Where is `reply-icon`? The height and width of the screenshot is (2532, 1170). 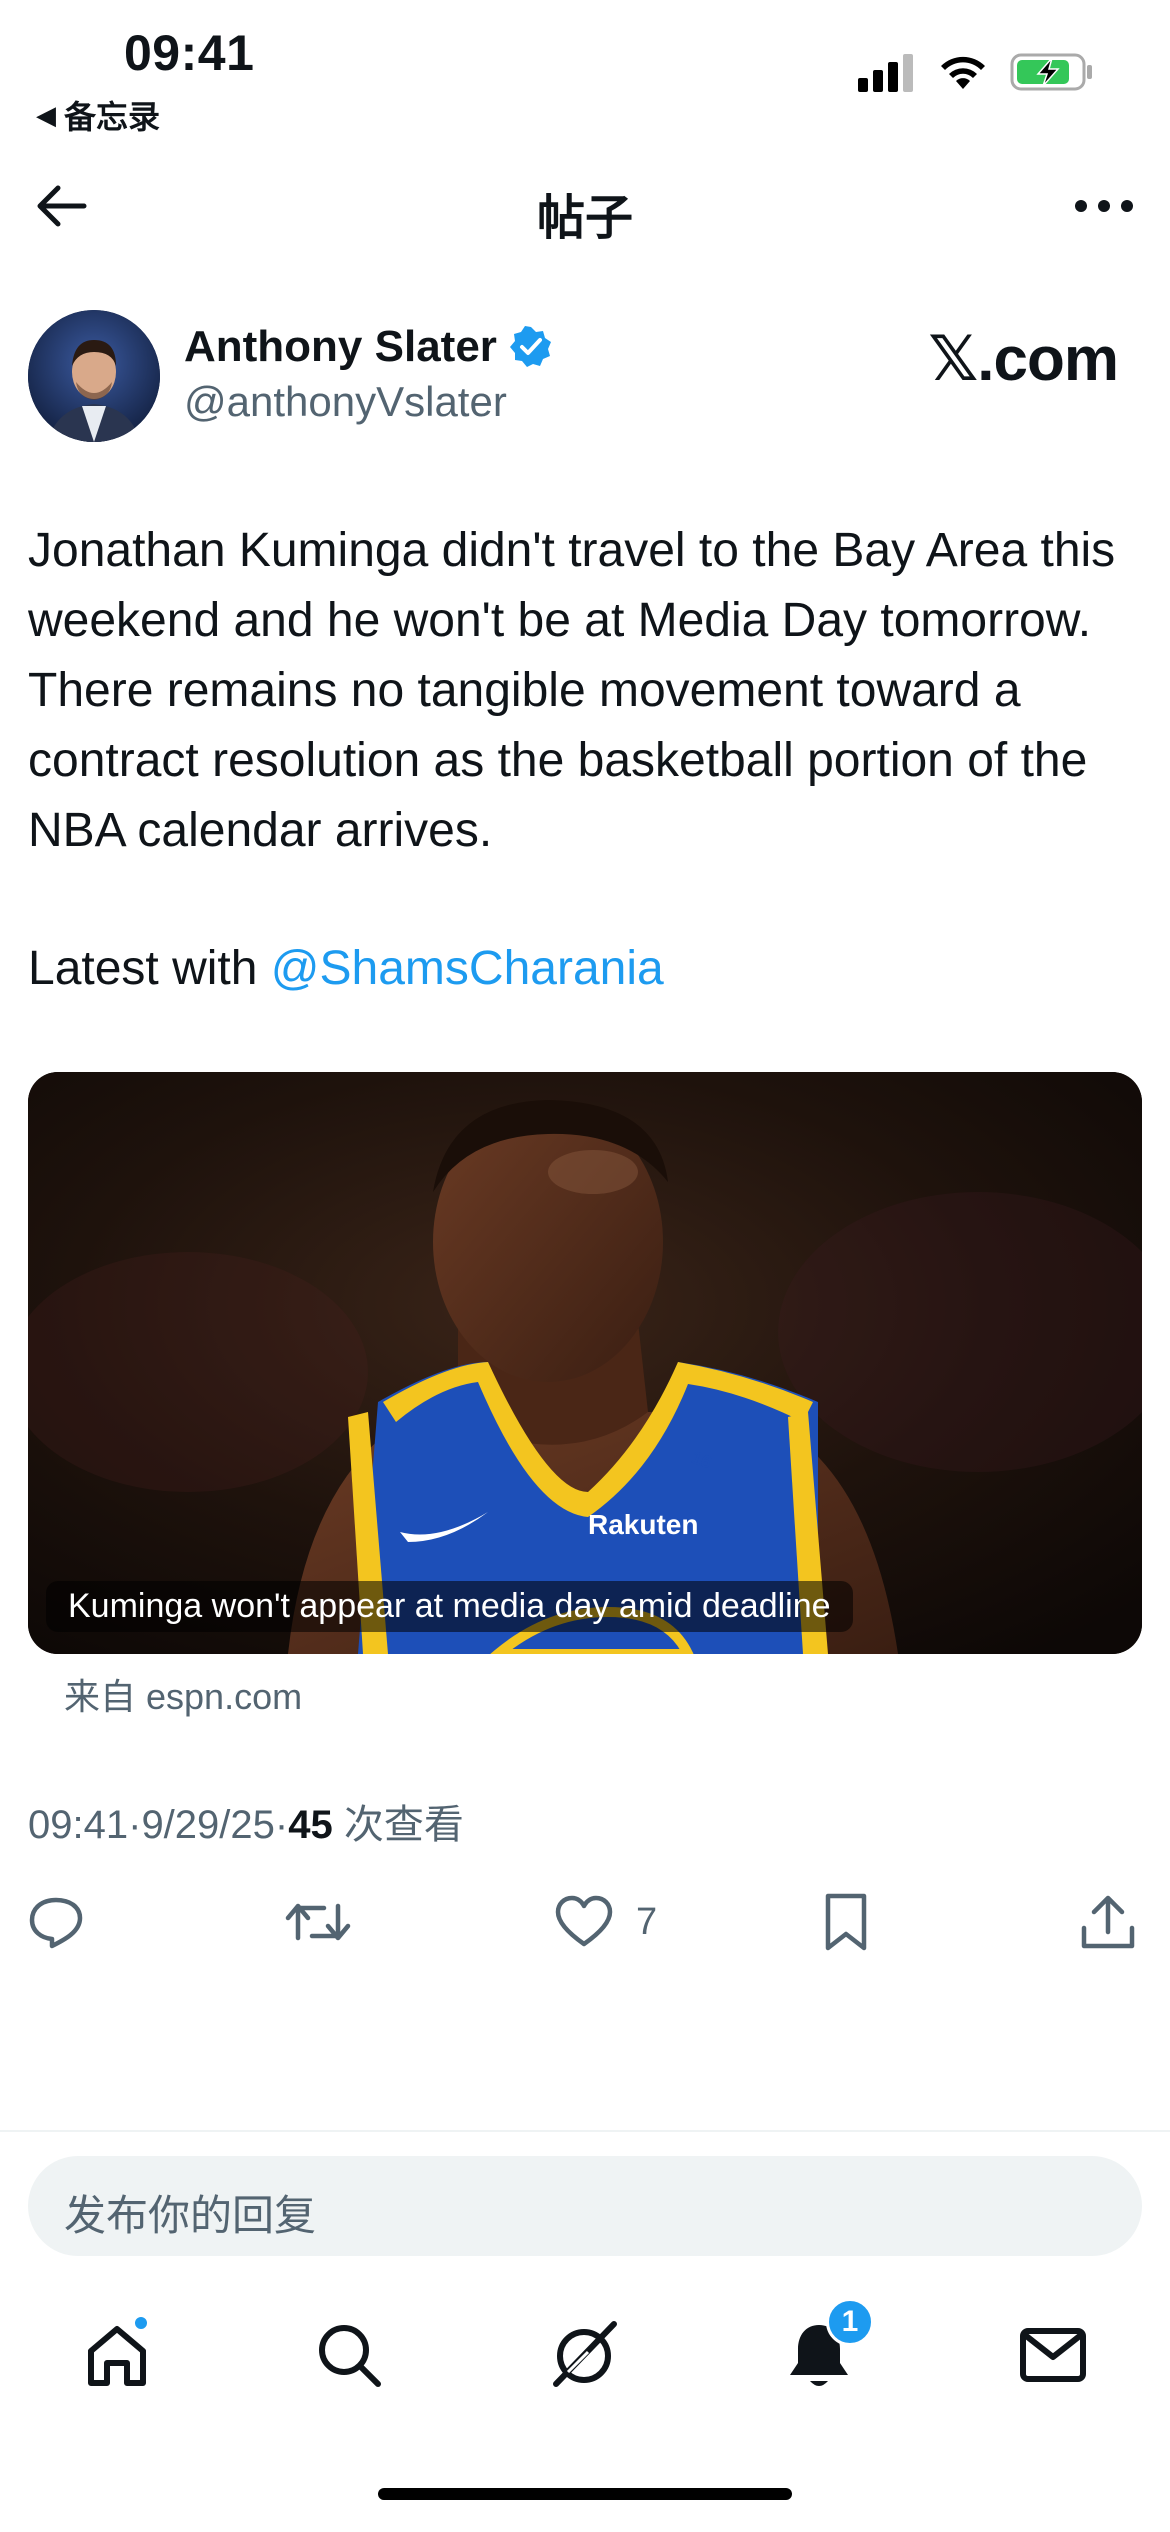
reply-icon is located at coordinates (56, 1923).